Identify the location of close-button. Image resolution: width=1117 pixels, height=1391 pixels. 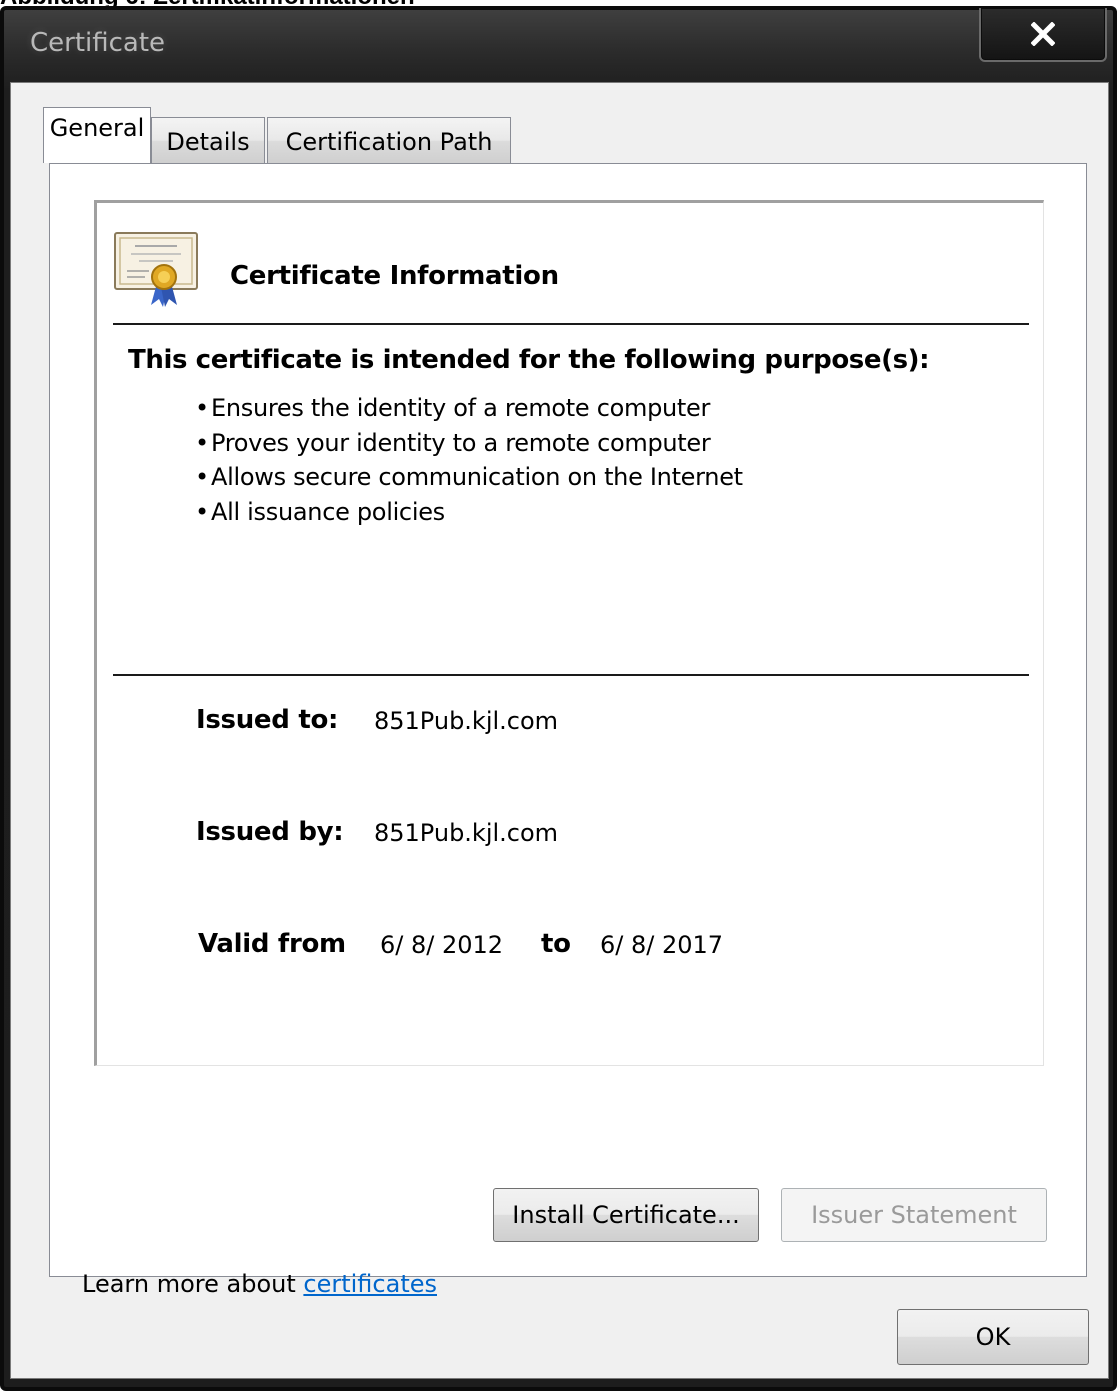
(1043, 35).